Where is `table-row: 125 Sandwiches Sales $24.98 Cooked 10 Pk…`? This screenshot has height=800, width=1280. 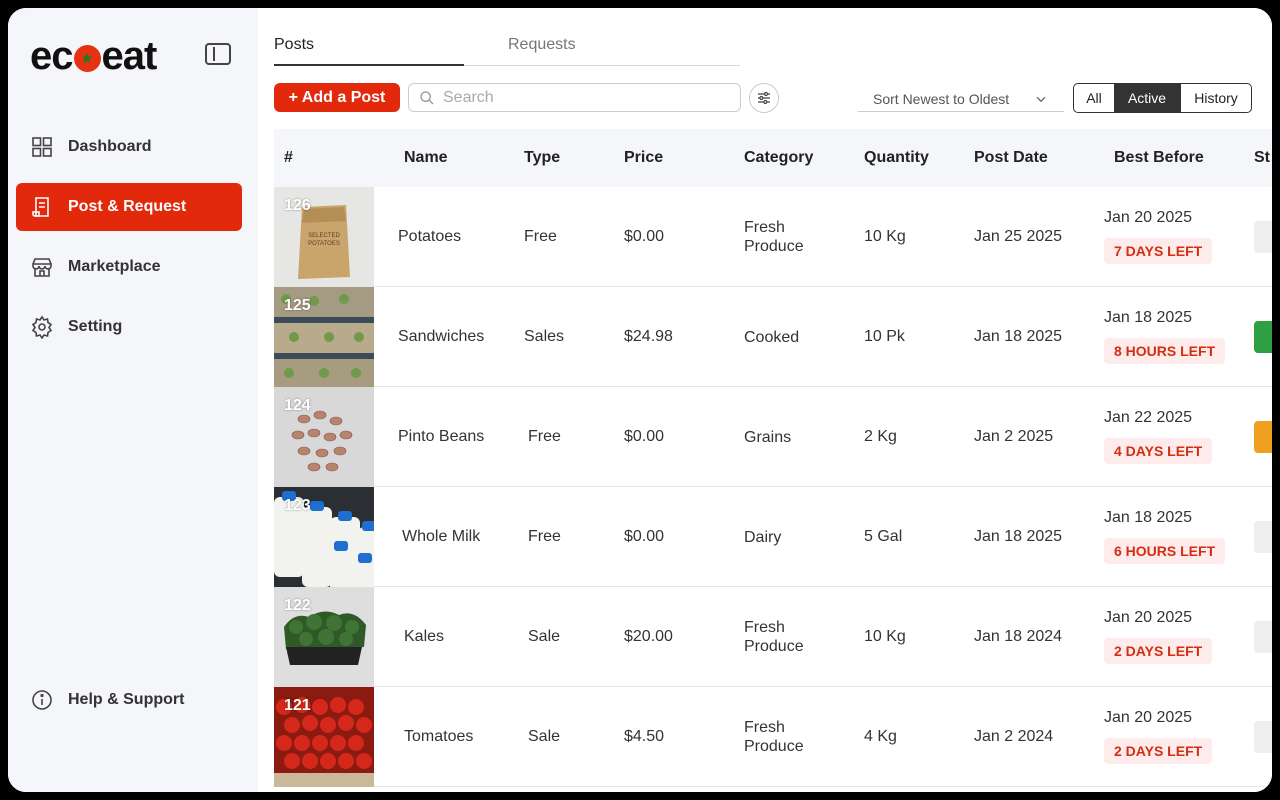
table-row: 125 Sandwiches Sales $24.98 Cooked 10 Pk… is located at coordinates (773, 337).